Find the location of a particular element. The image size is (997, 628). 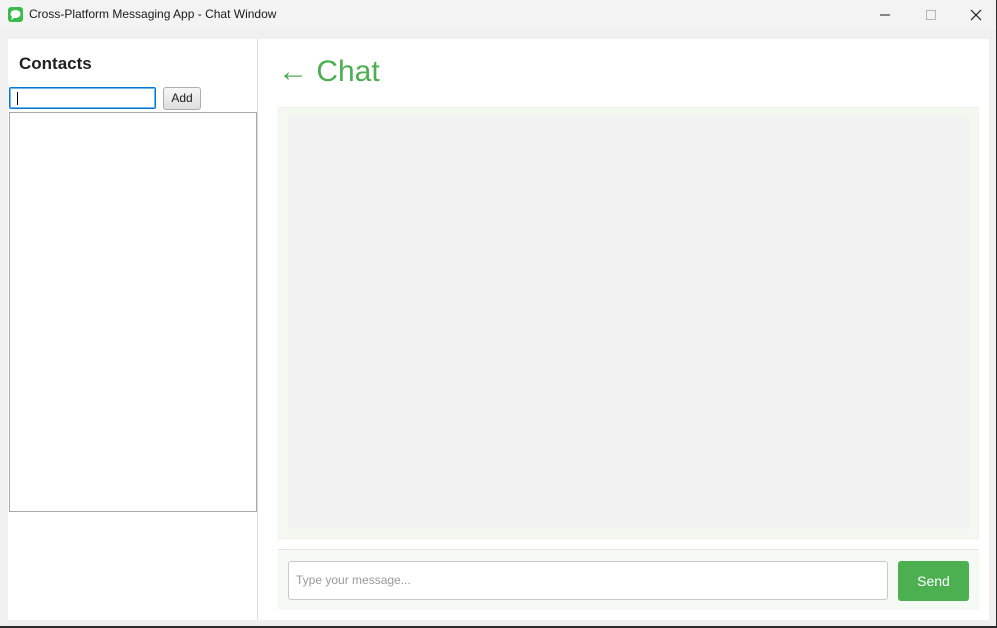

minimize-icon is located at coordinates (885, 15).